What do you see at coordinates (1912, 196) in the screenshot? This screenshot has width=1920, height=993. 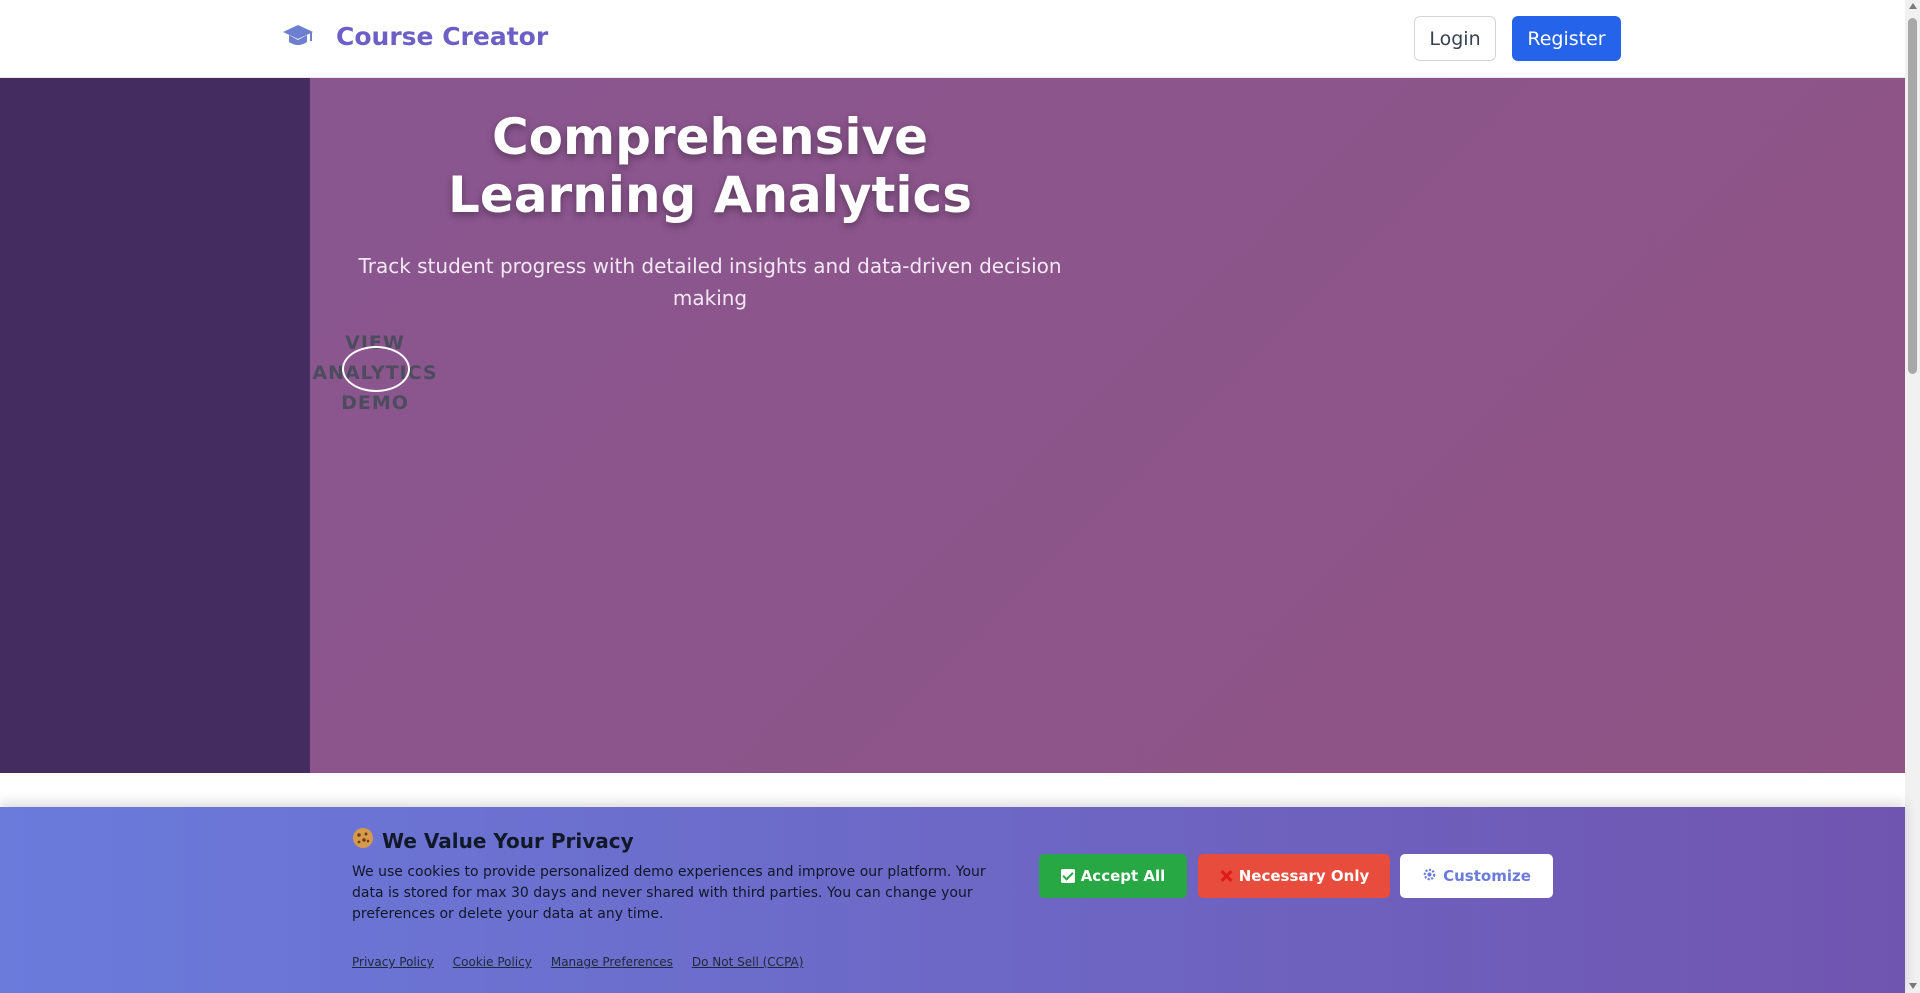 I see `scroll-thumb` at bounding box center [1912, 196].